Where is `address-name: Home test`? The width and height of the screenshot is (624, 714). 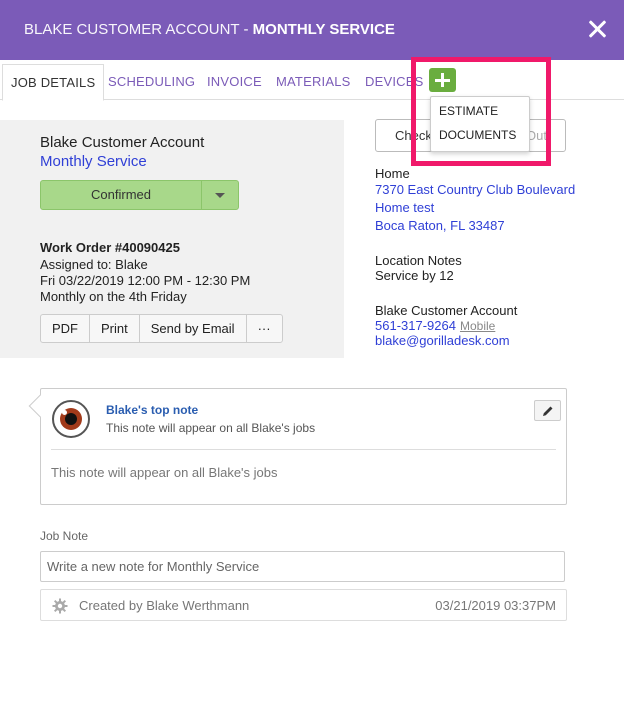 address-name: Home test is located at coordinates (404, 207).